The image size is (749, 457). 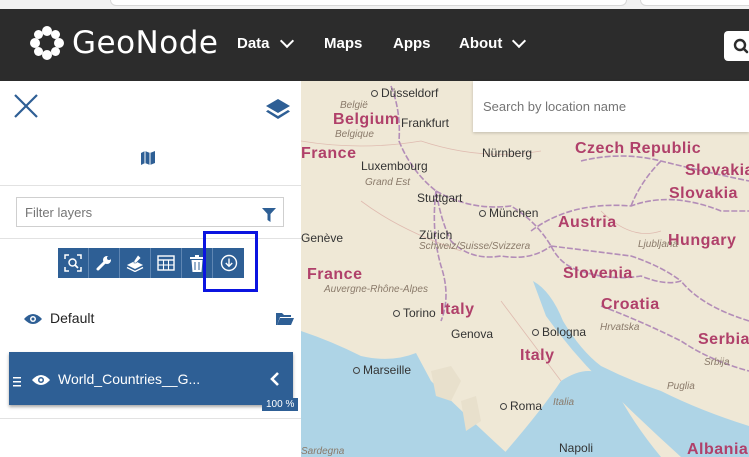 I want to click on country-label: Slovenia, so click(x=598, y=273).